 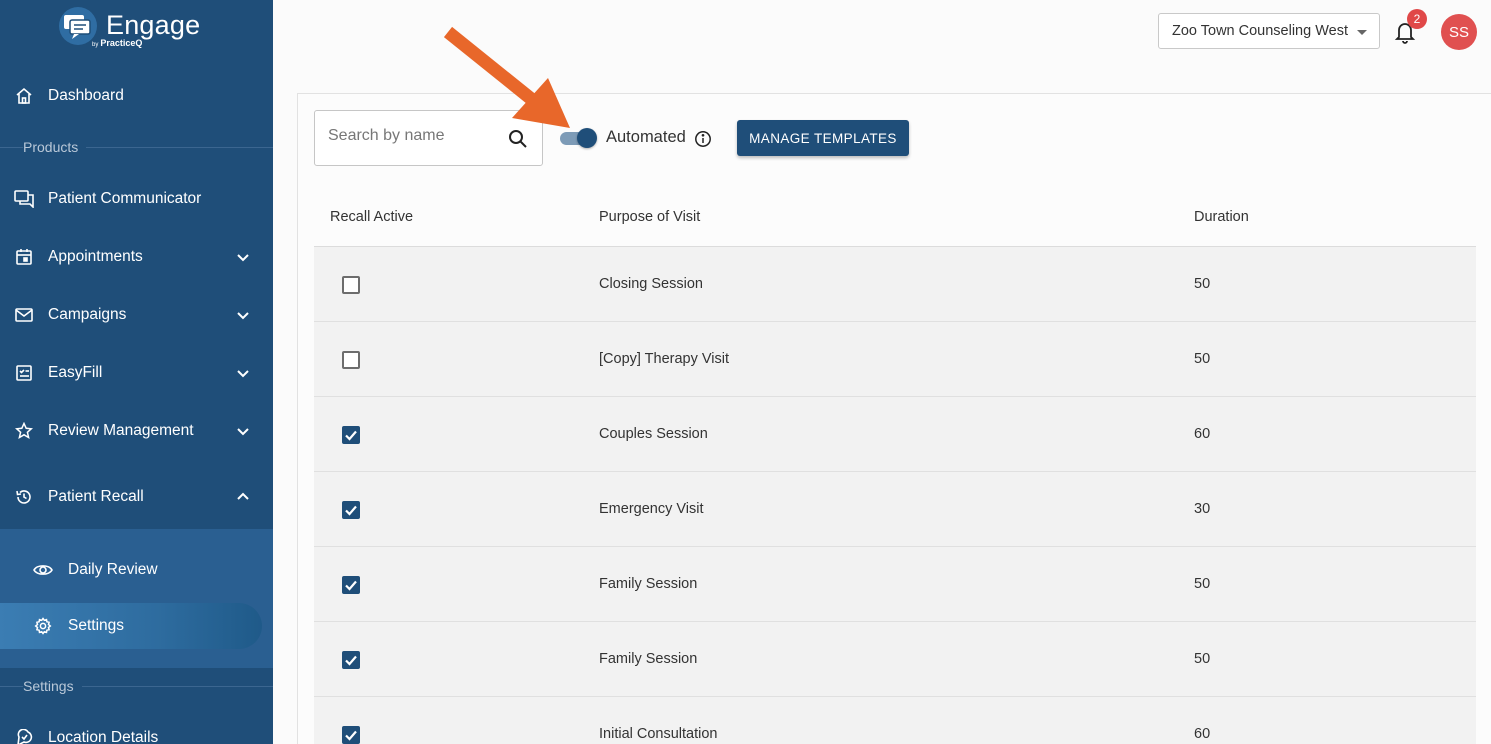 I want to click on logo-subtitle: by PracticeQ, so click(x=117, y=43).